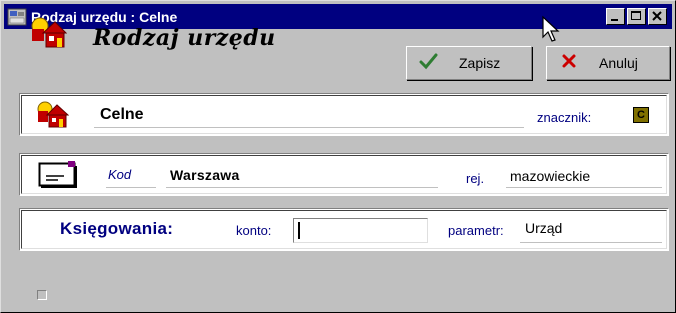  What do you see at coordinates (657, 16) in the screenshot?
I see `close-icon` at bounding box center [657, 16].